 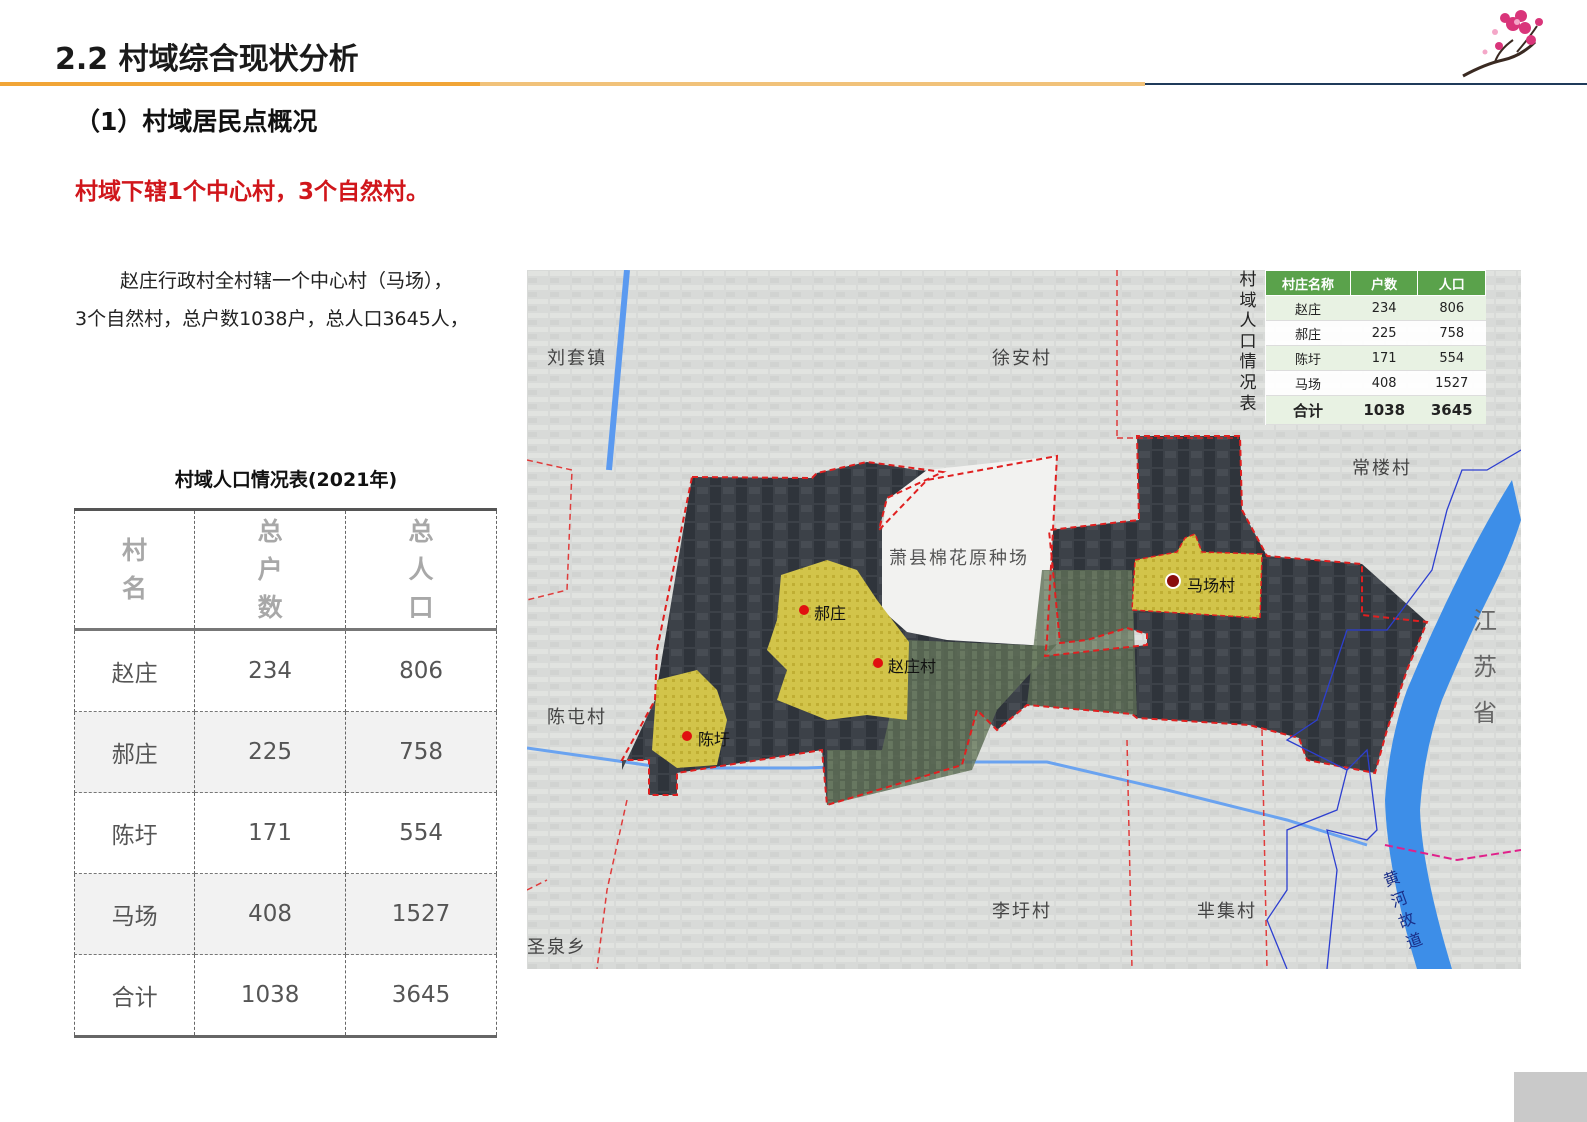 I want to click on table-header-row: 村名 总户数 总人口, so click(x=285, y=570).